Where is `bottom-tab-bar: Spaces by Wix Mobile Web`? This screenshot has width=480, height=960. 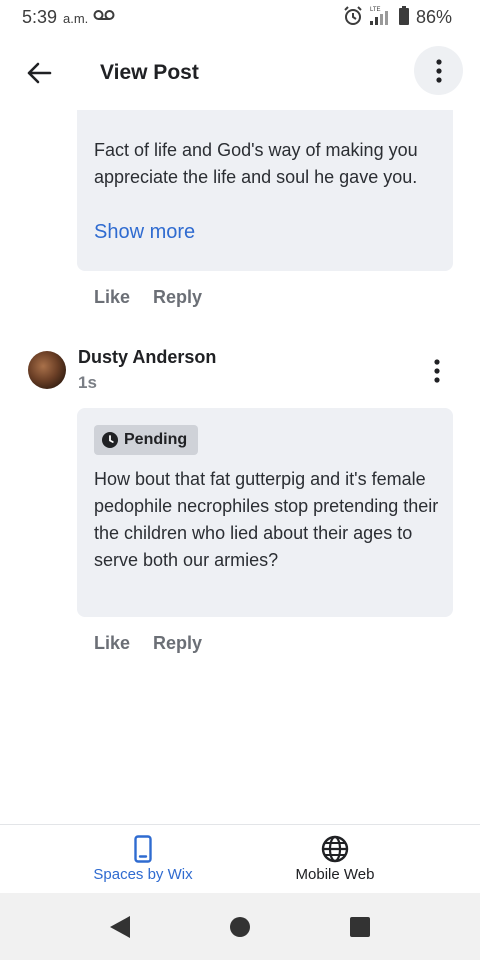 bottom-tab-bar: Spaces by Wix Mobile Web is located at coordinates (240, 858).